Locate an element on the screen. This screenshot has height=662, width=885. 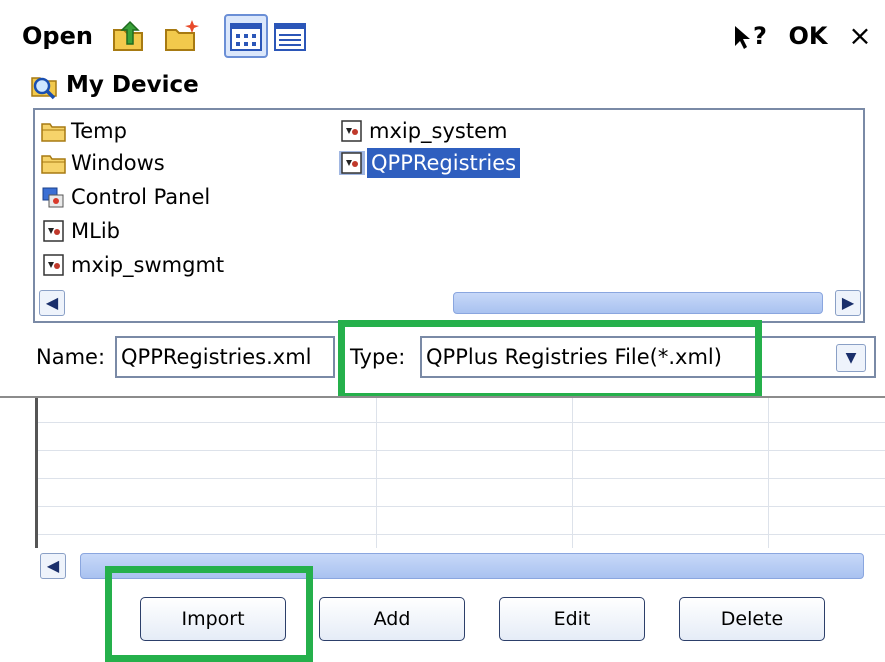
horizontal-scrollbar-thumb is located at coordinates (638, 303).